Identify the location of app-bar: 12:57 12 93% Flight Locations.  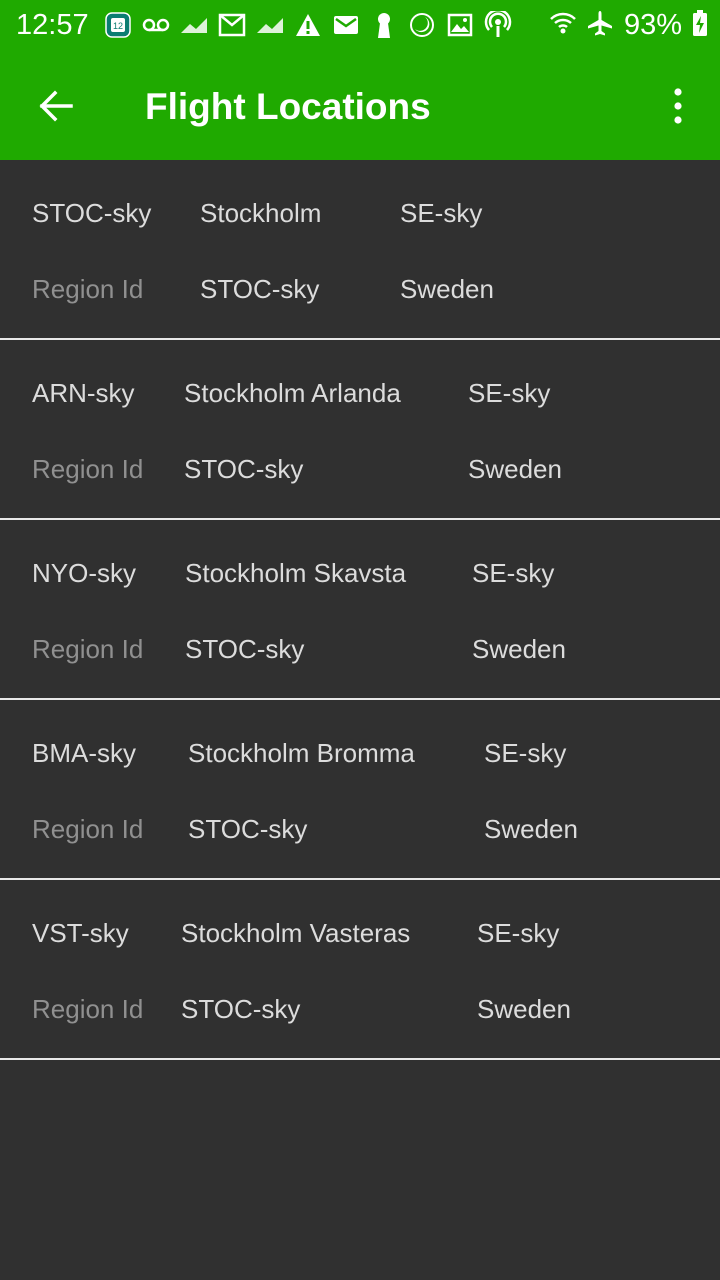
(360, 80).